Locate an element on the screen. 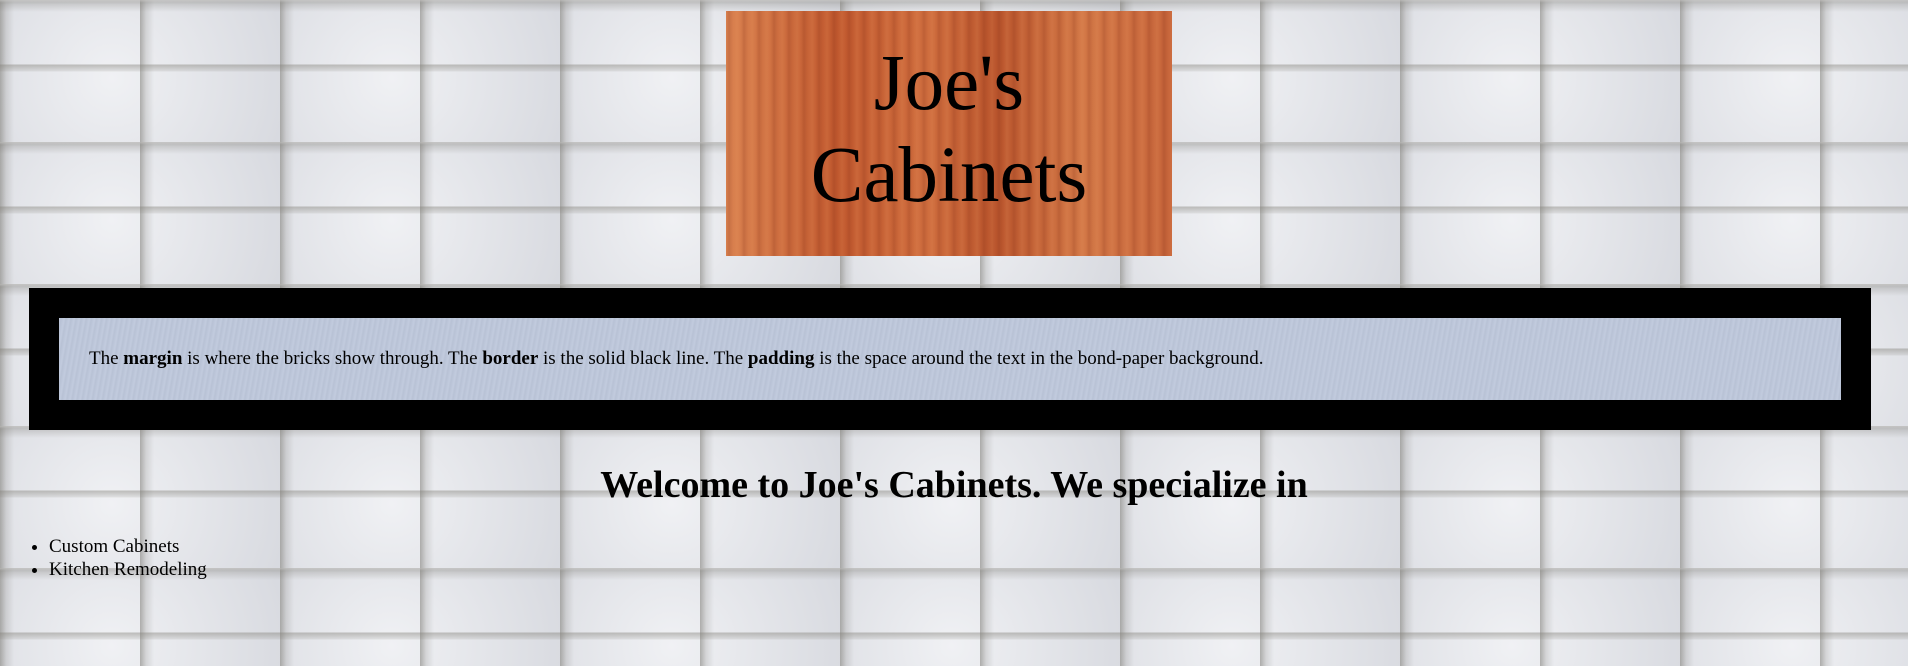 This screenshot has width=1908, height=666. term-padding: padding is located at coordinates (781, 358).